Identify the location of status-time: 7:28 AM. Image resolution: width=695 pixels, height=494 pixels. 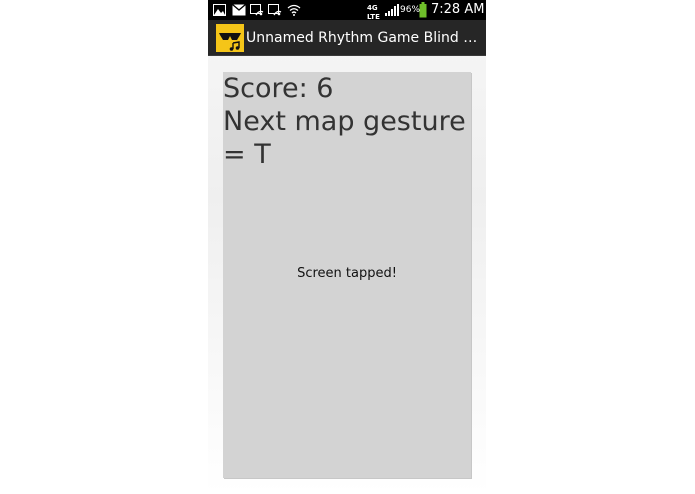
(458, 9).